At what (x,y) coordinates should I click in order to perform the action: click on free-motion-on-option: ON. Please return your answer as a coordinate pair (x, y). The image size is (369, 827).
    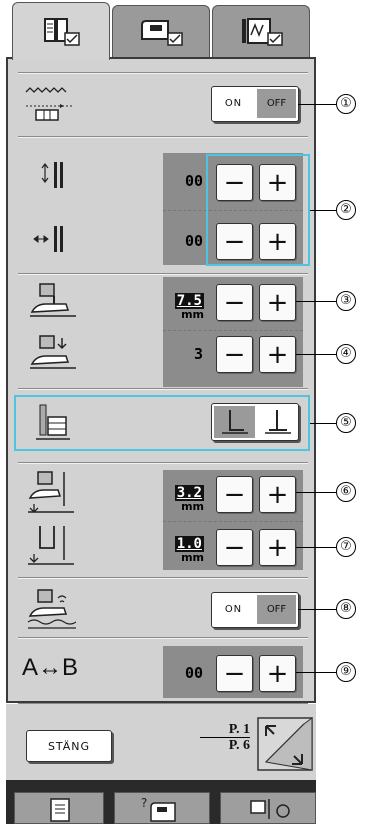
    Looking at the image, I should click on (233, 103).